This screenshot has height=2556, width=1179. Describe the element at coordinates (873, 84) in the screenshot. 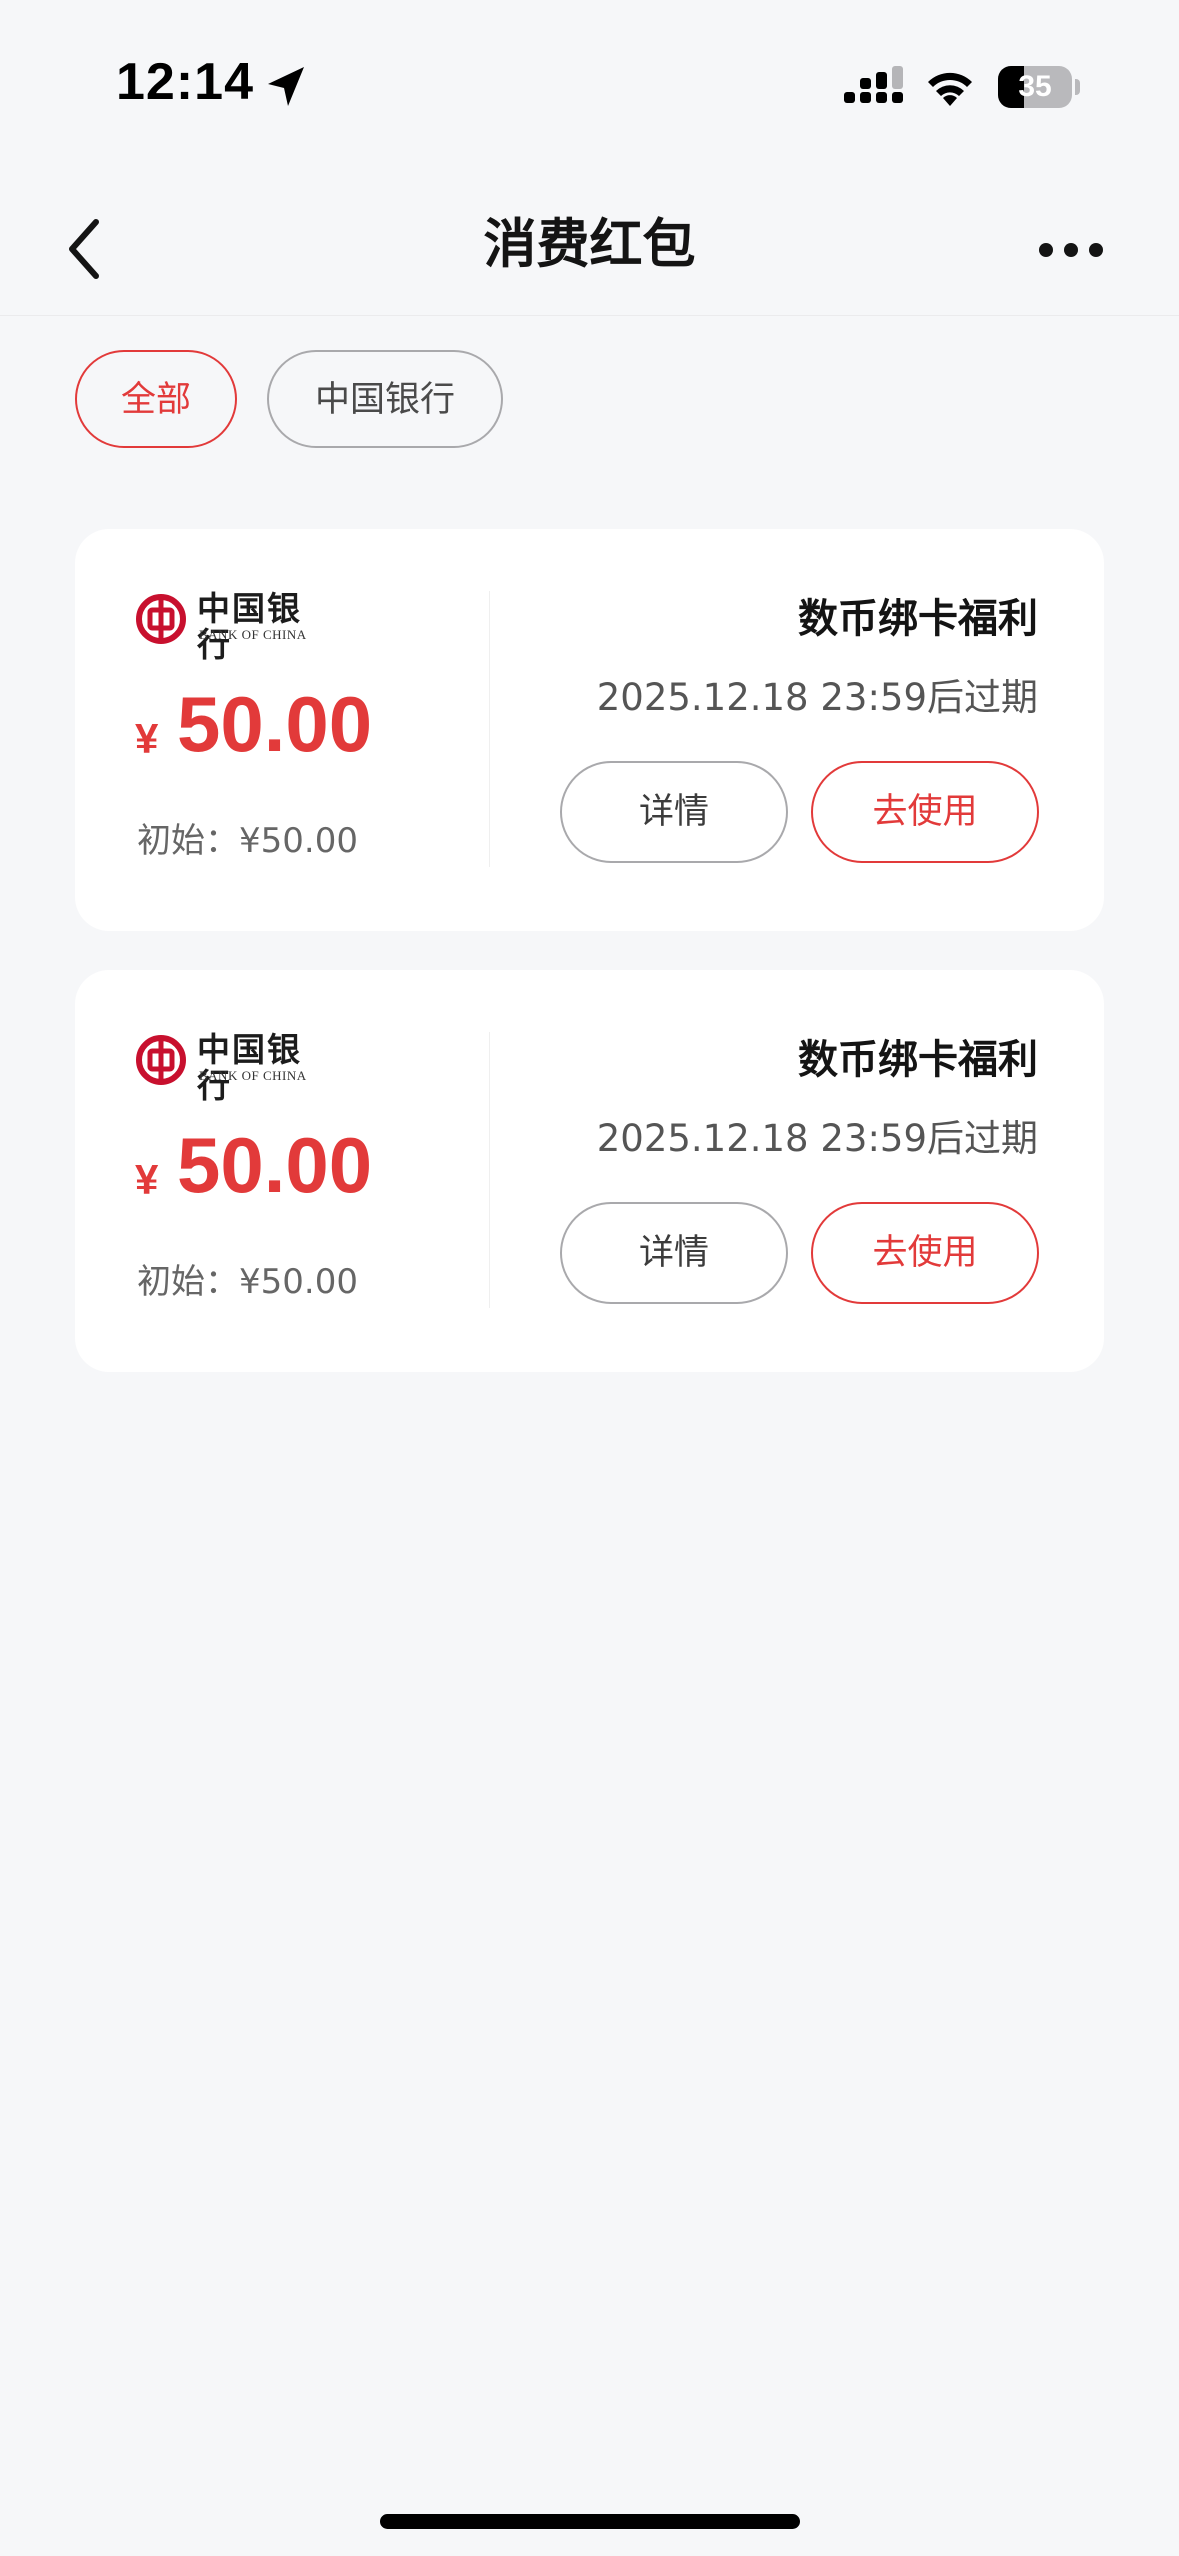

I see `signal-icon` at that location.